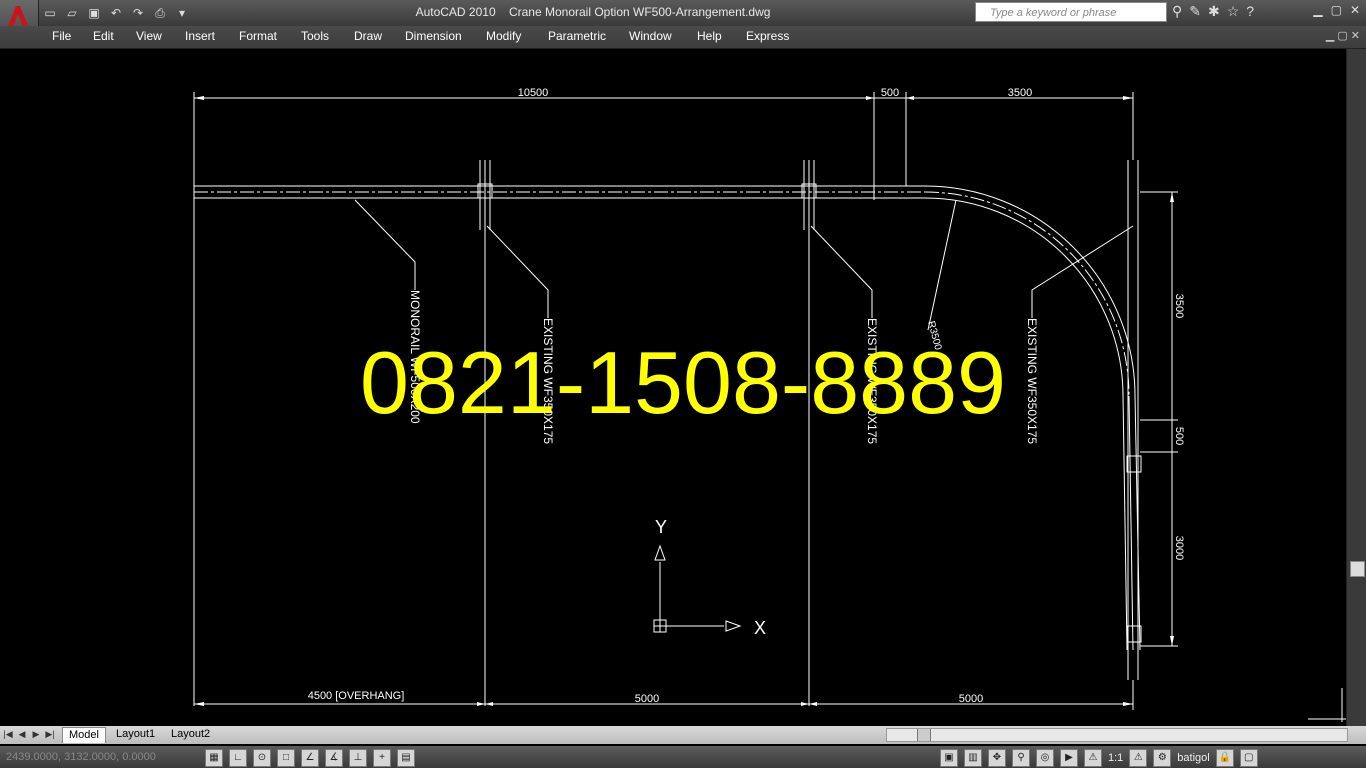 The image size is (1366, 768). What do you see at coordinates (238, 758) in the screenshot?
I see `grid-icon: ∟` at bounding box center [238, 758].